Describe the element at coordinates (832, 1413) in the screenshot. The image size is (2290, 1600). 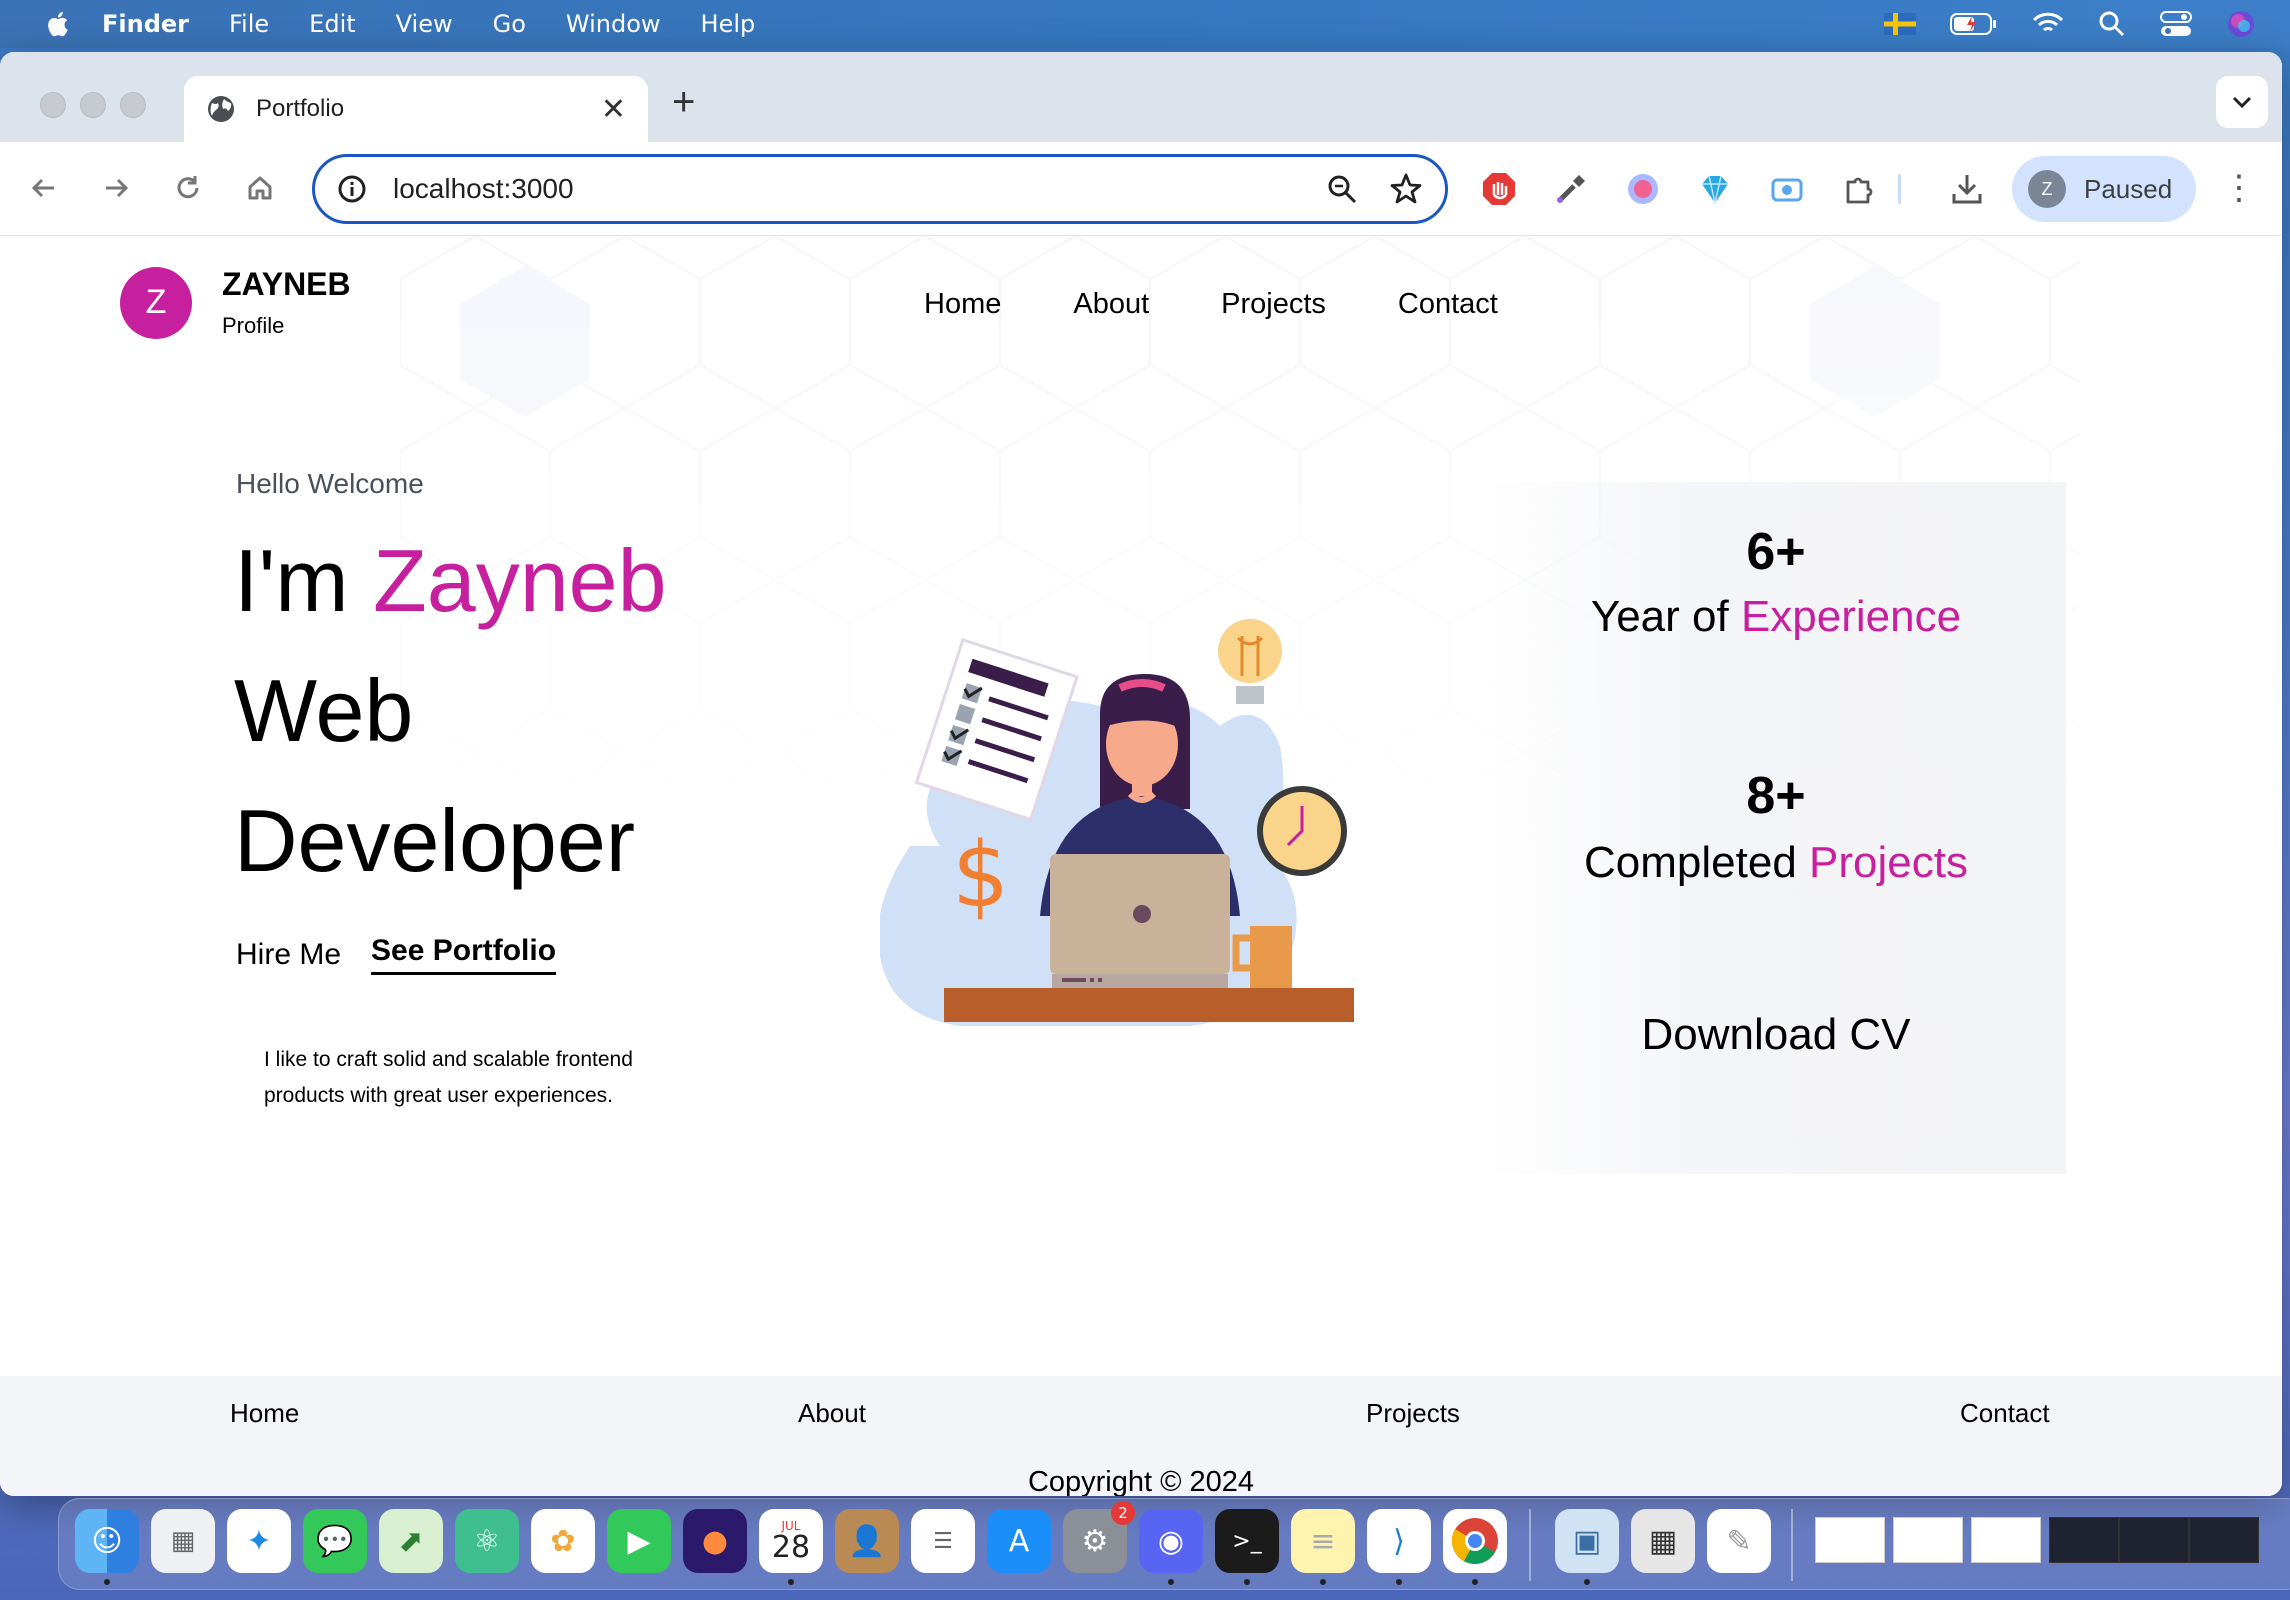
I see `footer-link-about: About` at that location.